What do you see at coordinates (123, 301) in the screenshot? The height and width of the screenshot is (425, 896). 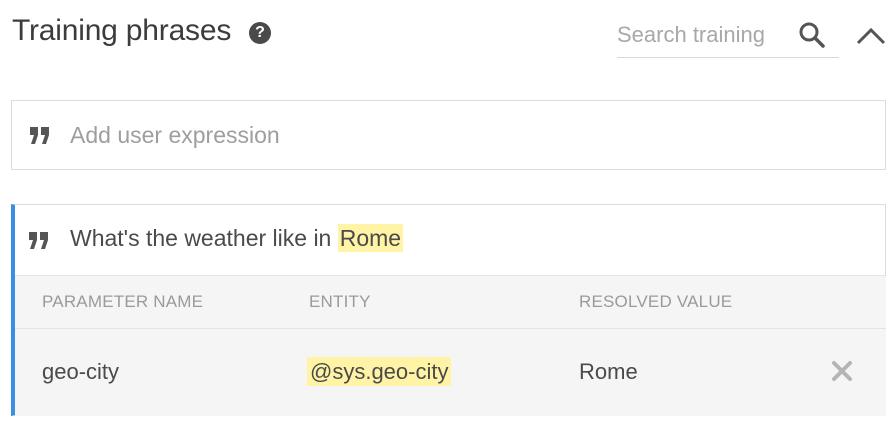 I see `column-header-parameter-name: PARAMETER NAME` at bounding box center [123, 301].